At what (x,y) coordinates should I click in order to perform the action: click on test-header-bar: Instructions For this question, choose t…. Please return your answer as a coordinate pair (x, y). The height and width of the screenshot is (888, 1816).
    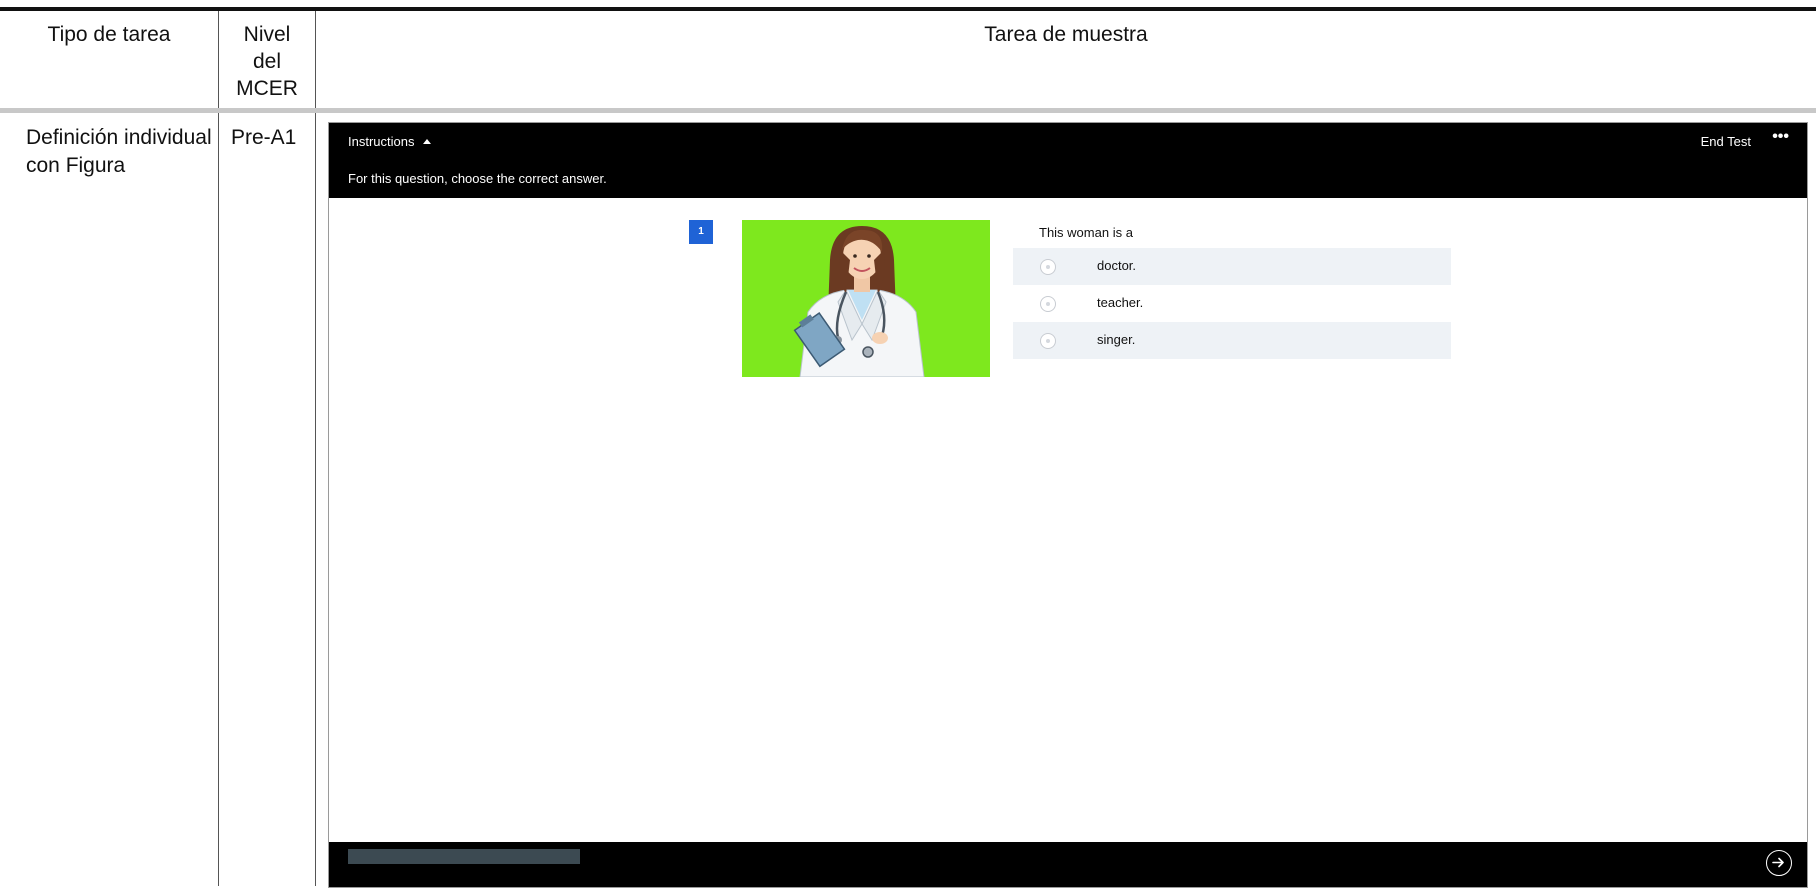
    Looking at the image, I should click on (1068, 160).